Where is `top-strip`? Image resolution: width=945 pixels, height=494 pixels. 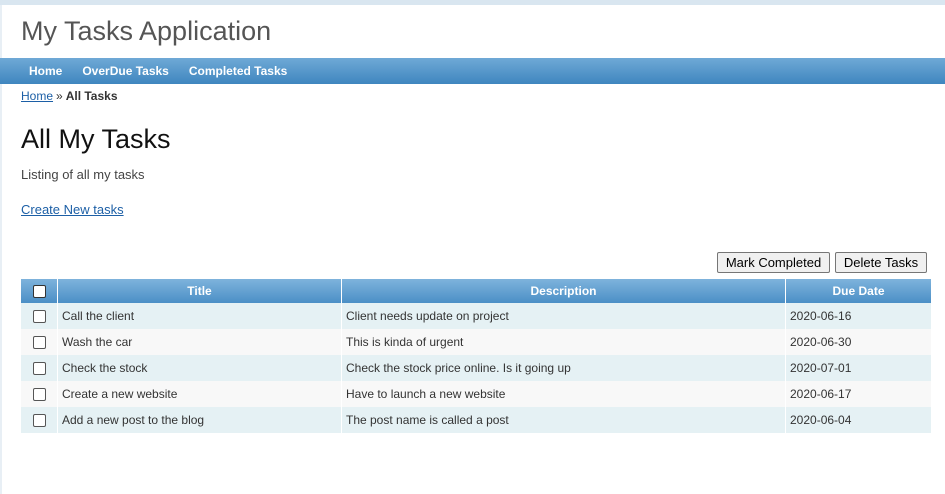 top-strip is located at coordinates (472, 2).